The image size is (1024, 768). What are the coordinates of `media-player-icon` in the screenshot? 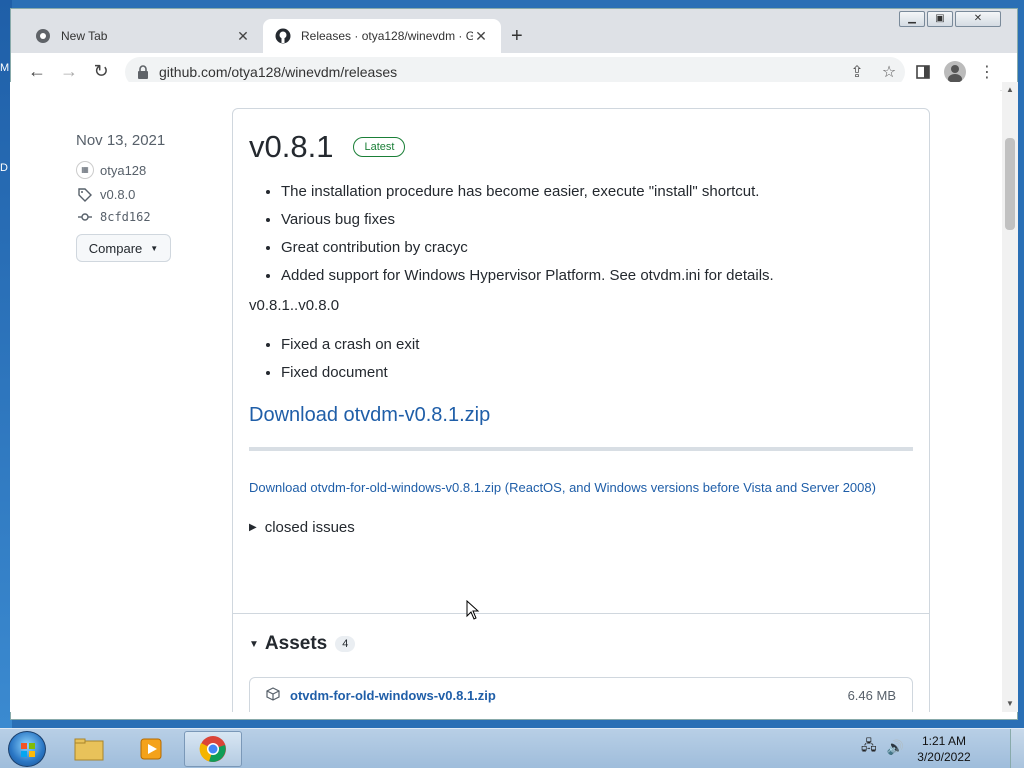 It's located at (151, 749).